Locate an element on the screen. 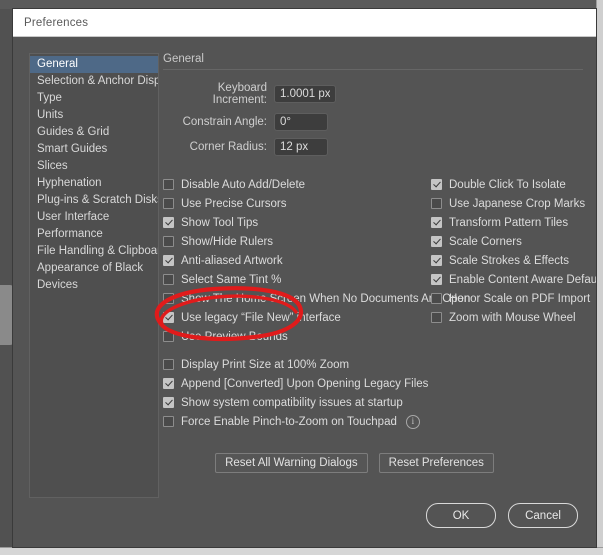  sidebar-item-units: Units is located at coordinates (94, 115).